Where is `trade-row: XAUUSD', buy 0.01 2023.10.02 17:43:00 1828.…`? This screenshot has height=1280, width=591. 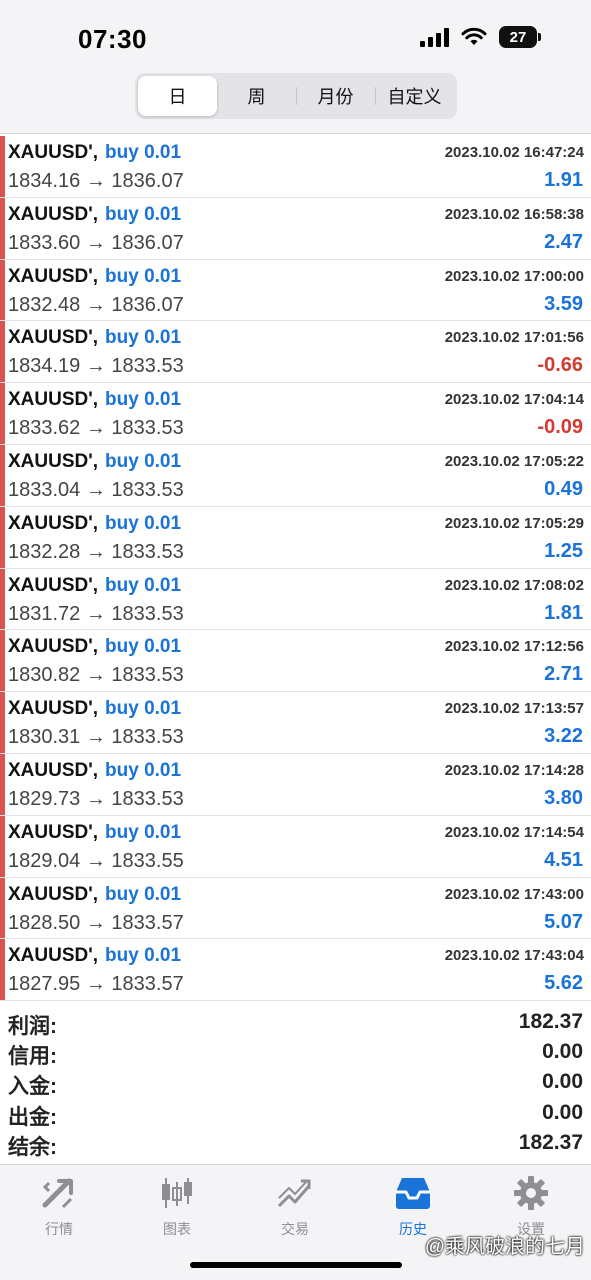
trade-row: XAUUSD', buy 0.01 2023.10.02 17:43:00 1828.… is located at coordinates (295, 908).